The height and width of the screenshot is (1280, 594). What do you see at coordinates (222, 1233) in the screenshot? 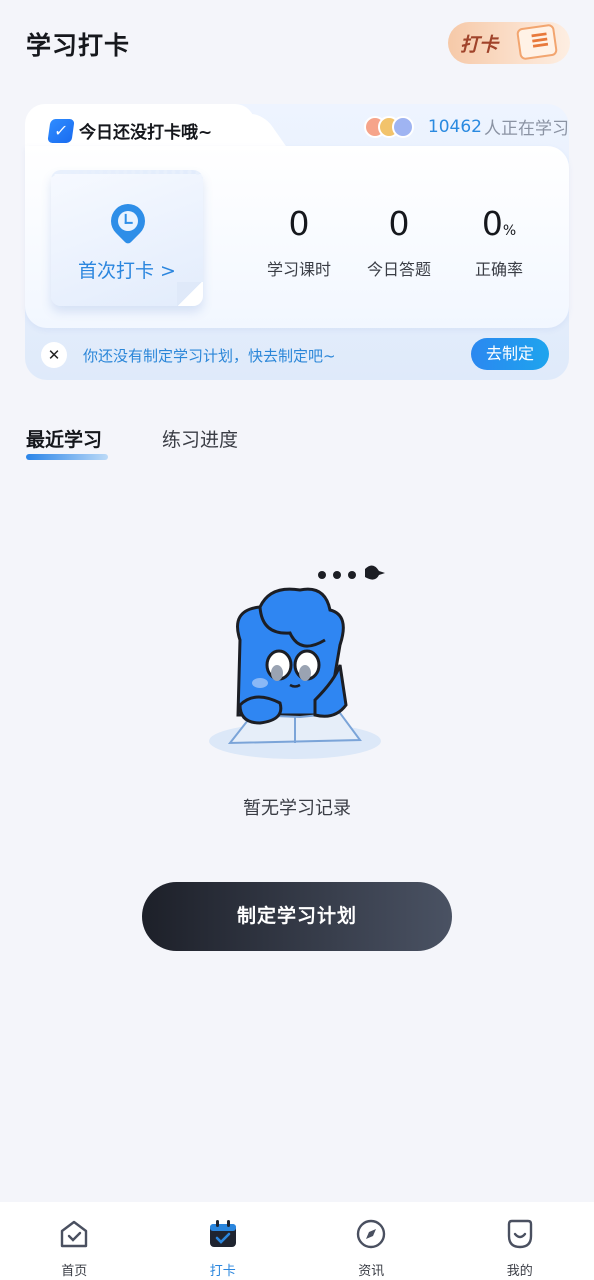
I see `calendar-check-icon` at bounding box center [222, 1233].